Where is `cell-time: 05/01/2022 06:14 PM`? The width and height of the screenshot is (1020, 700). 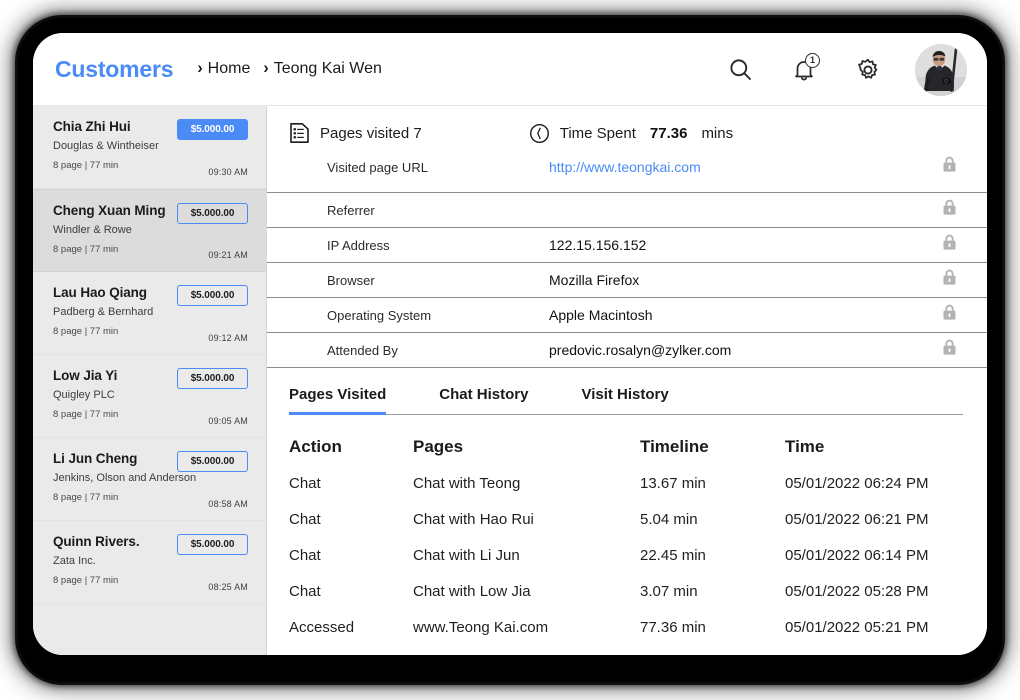 cell-time: 05/01/2022 06:14 PM is located at coordinates (857, 555).